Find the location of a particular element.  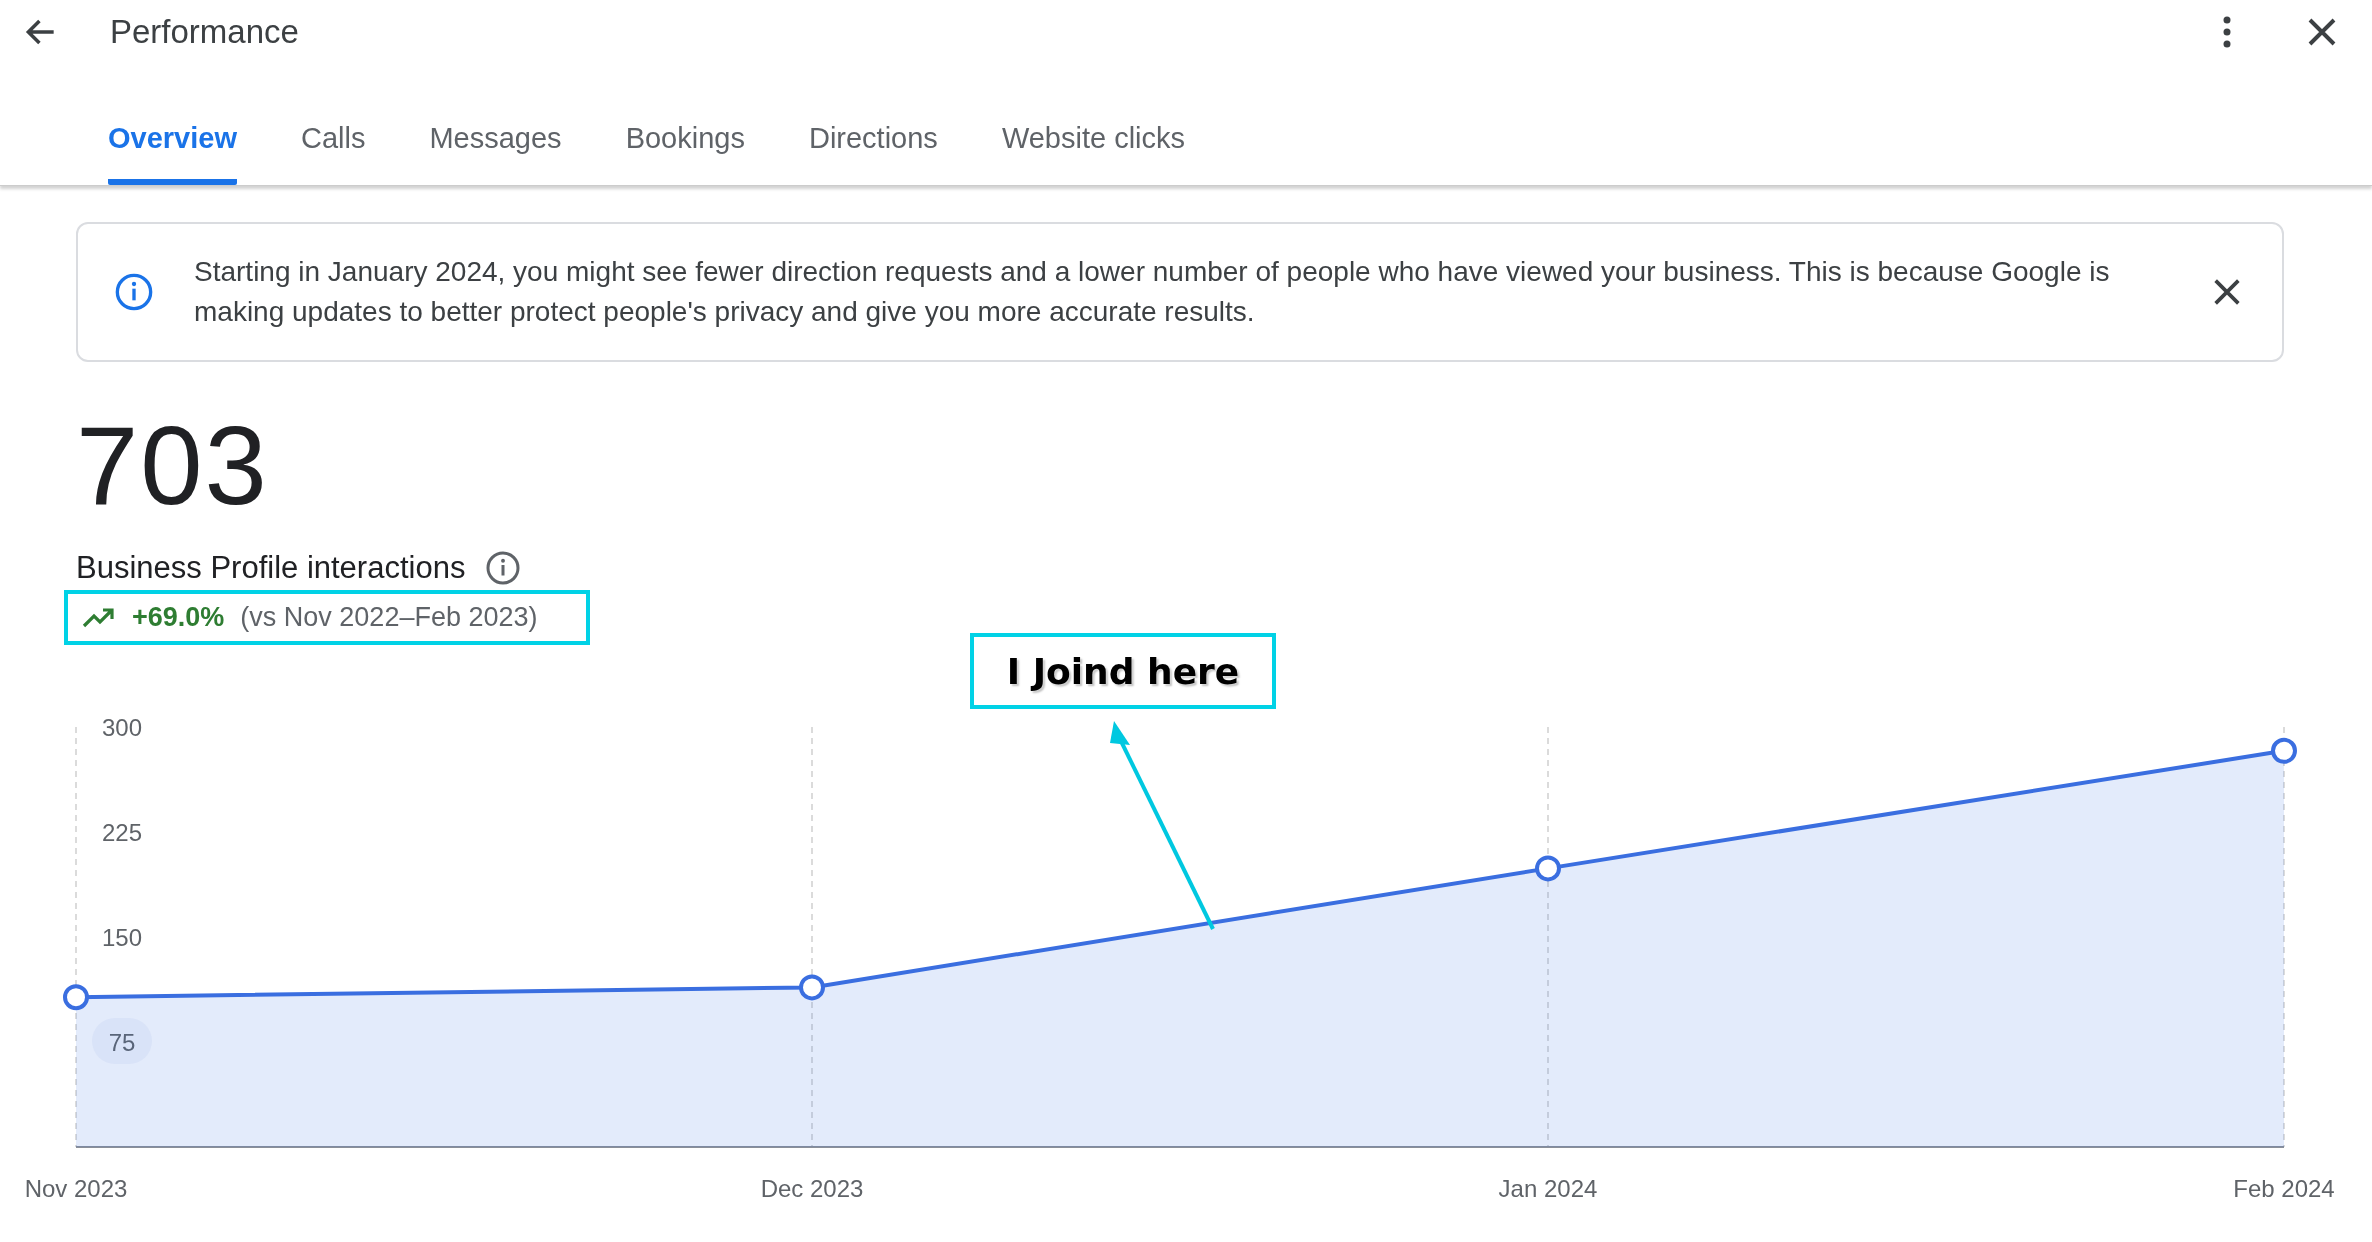

metric-label: Business Profile interactions is located at coordinates (271, 568).